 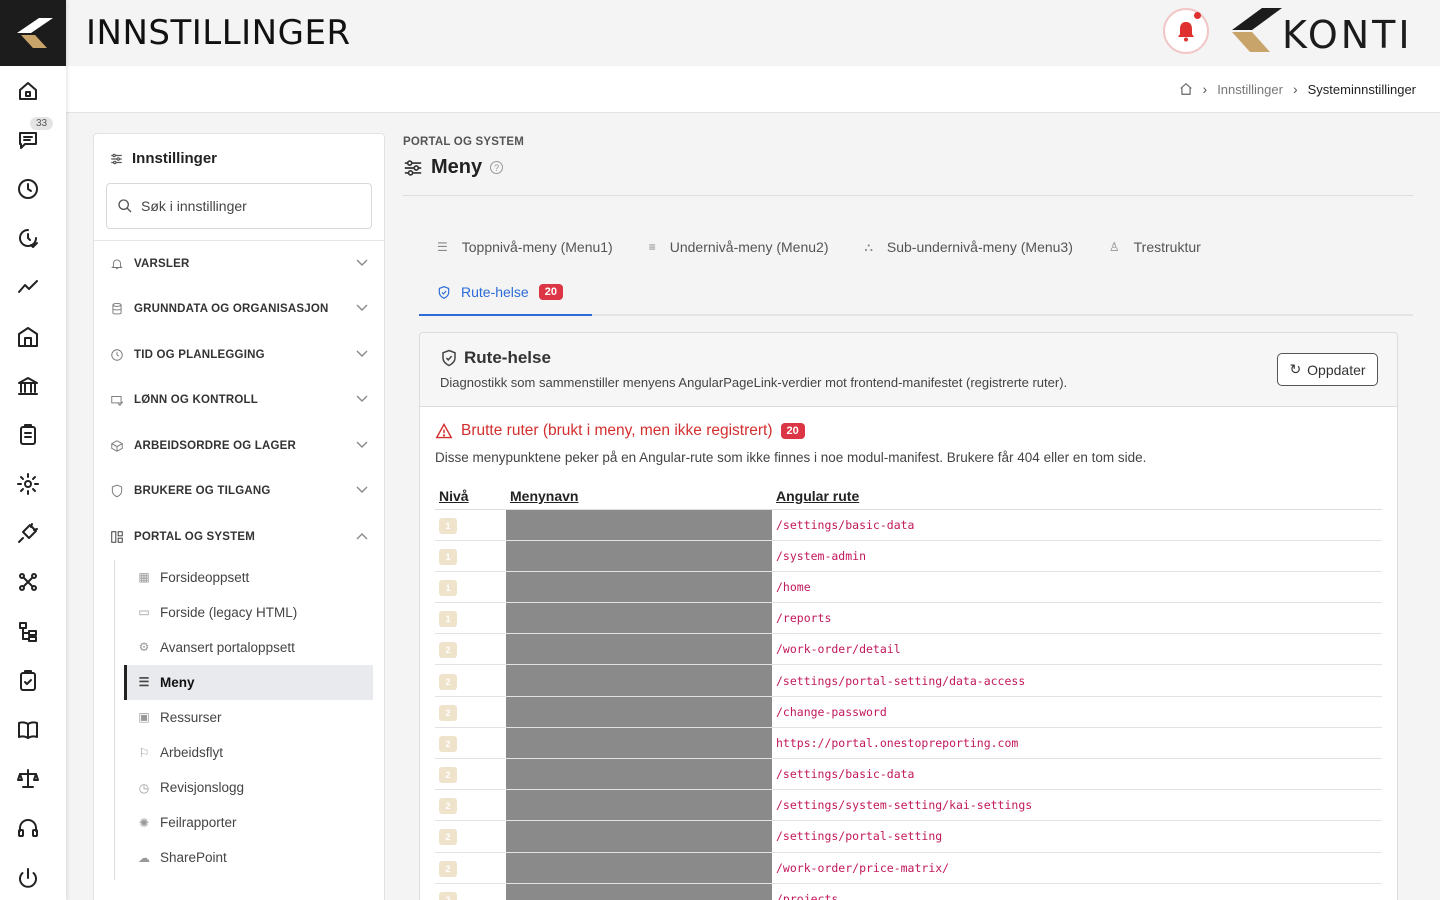 I want to click on layout-icon: ▦, so click(x=144, y=577).